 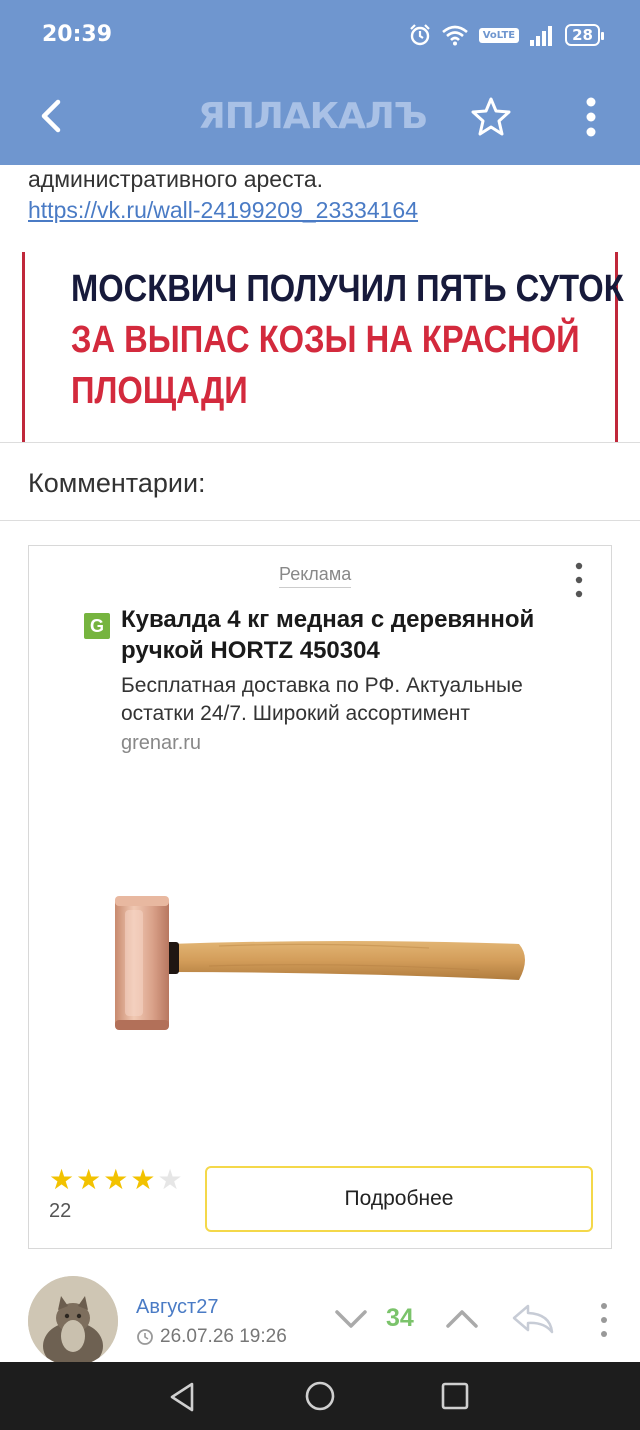 I want to click on comment-date: 26.07.26 19:26, so click(x=211, y=1337).